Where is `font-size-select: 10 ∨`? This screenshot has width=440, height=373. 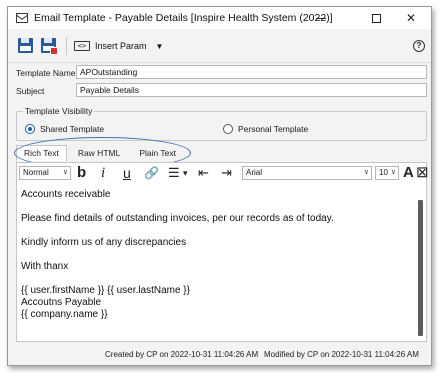 font-size-select: 10 ∨ is located at coordinates (387, 173).